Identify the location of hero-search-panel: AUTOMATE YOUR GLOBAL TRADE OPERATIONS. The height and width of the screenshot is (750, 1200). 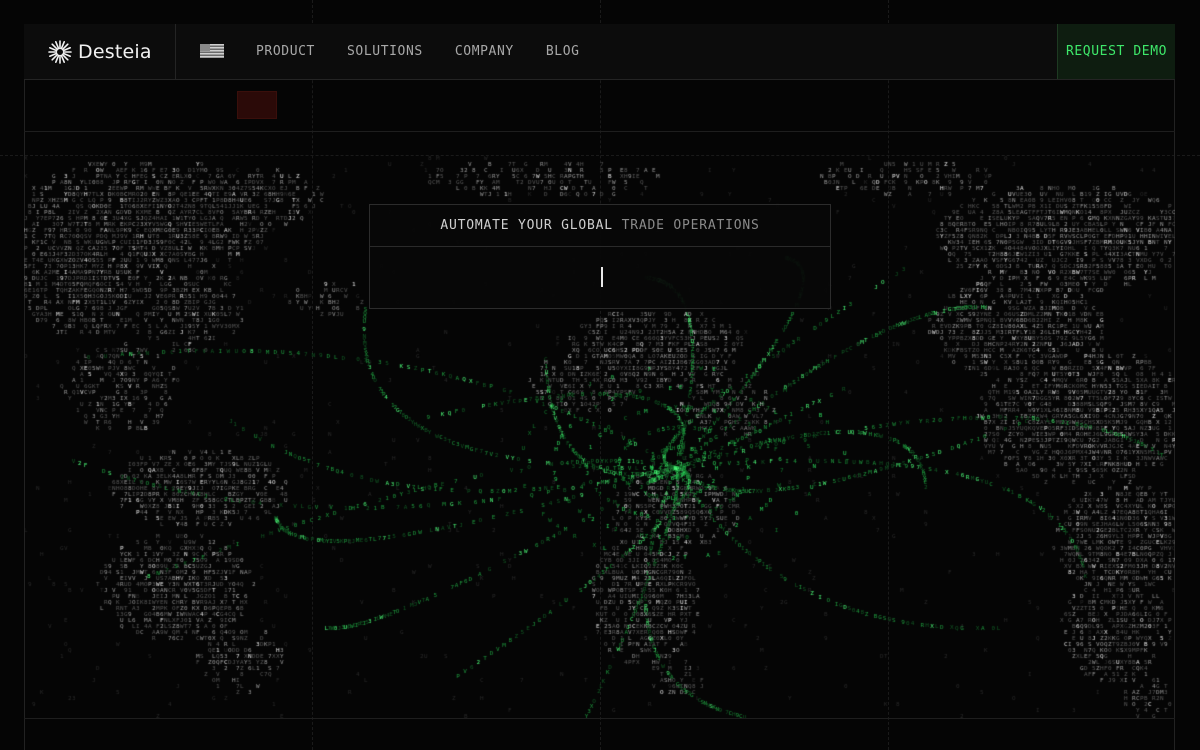
(600, 256).